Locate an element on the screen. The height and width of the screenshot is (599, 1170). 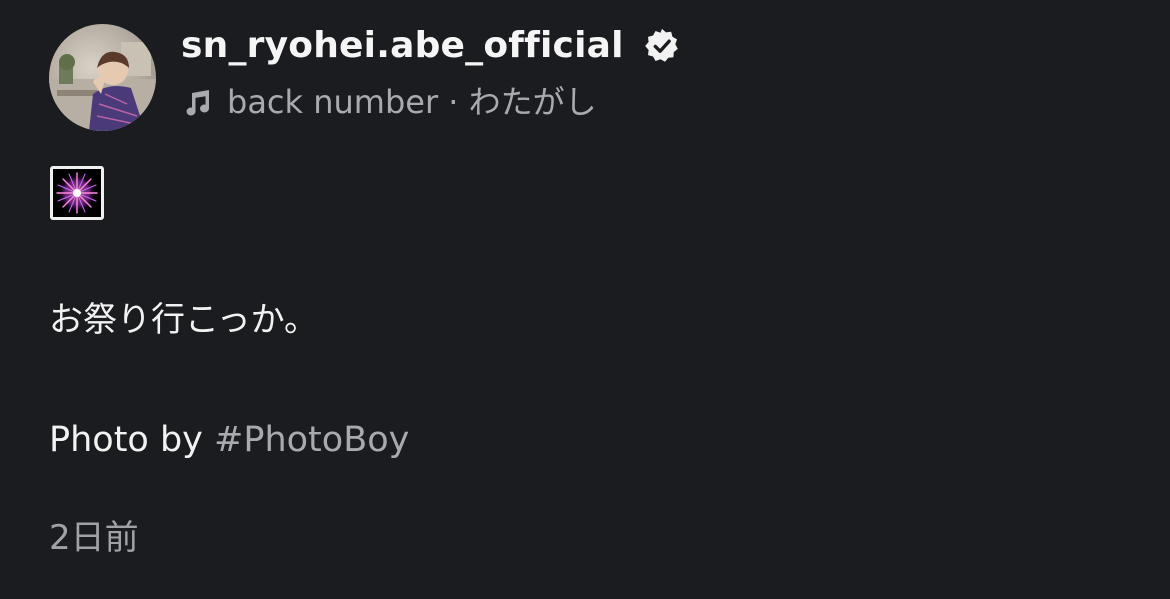
music-track-label: back number · わたがし is located at coordinates (412, 102).